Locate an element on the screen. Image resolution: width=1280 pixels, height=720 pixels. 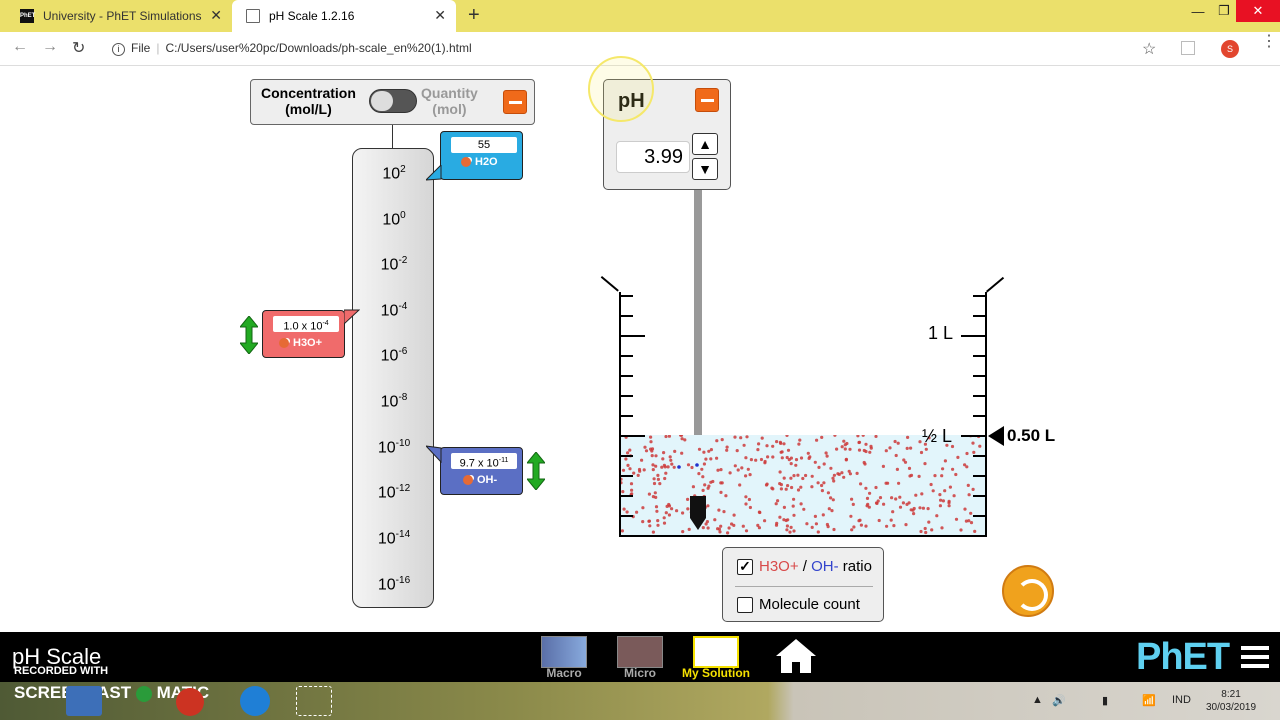
reset-all-button is located at coordinates (1028, 591).